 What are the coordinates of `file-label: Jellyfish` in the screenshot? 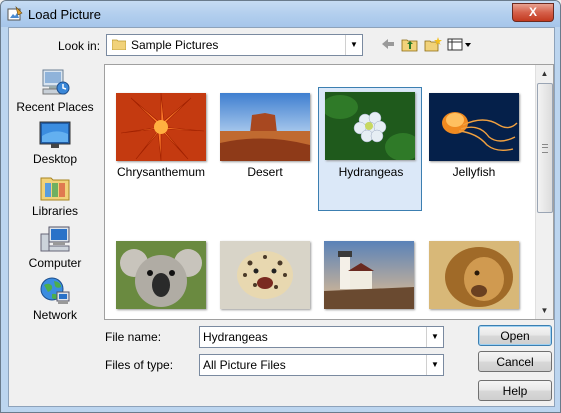 It's located at (474, 172).